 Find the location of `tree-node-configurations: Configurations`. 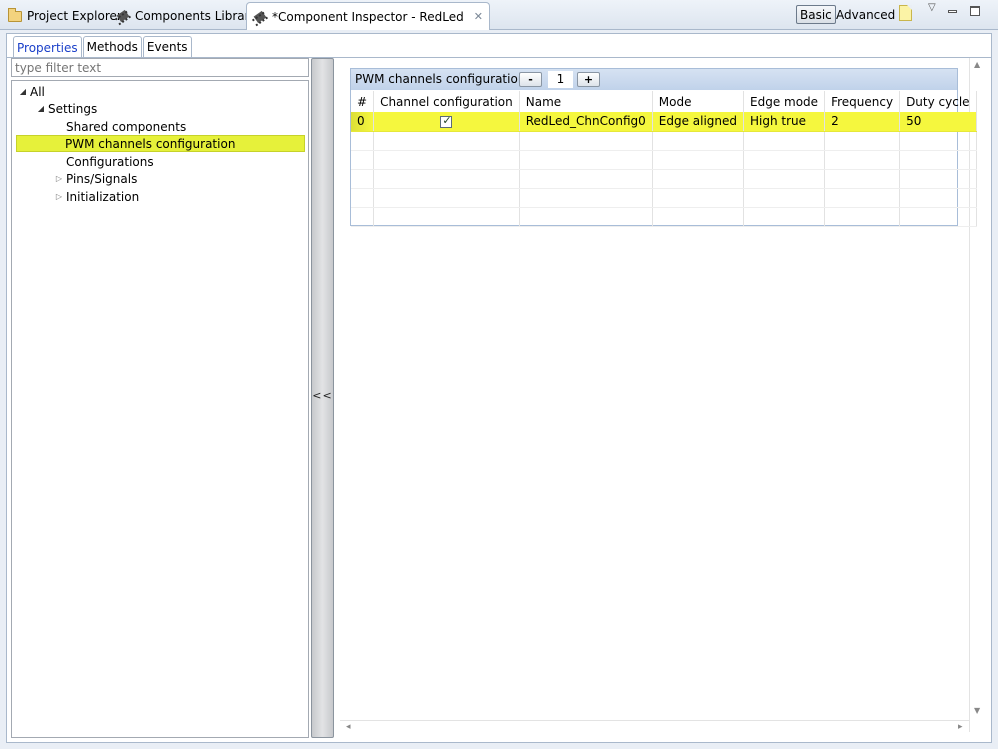

tree-node-configurations: Configurations is located at coordinates (110, 161).